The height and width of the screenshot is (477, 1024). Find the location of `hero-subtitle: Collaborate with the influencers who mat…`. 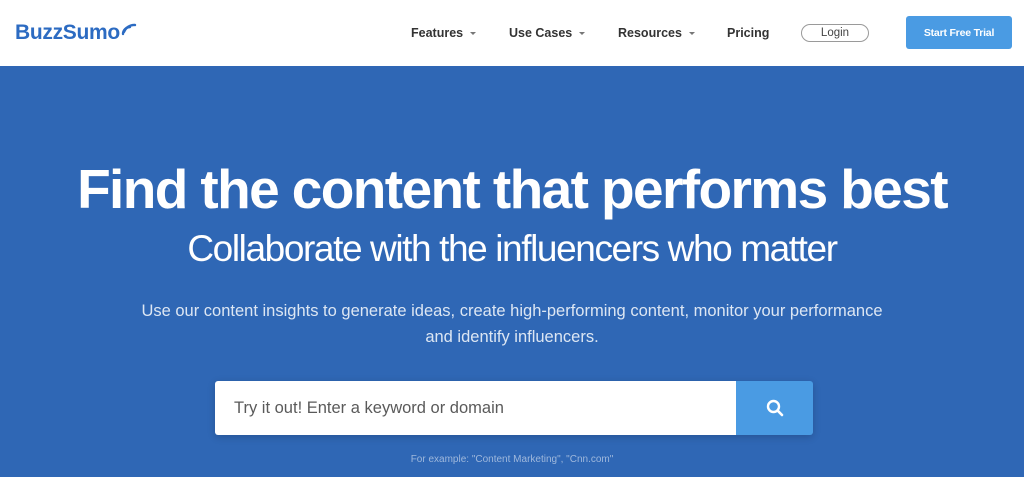

hero-subtitle: Collaborate with the influencers who mat… is located at coordinates (512, 248).